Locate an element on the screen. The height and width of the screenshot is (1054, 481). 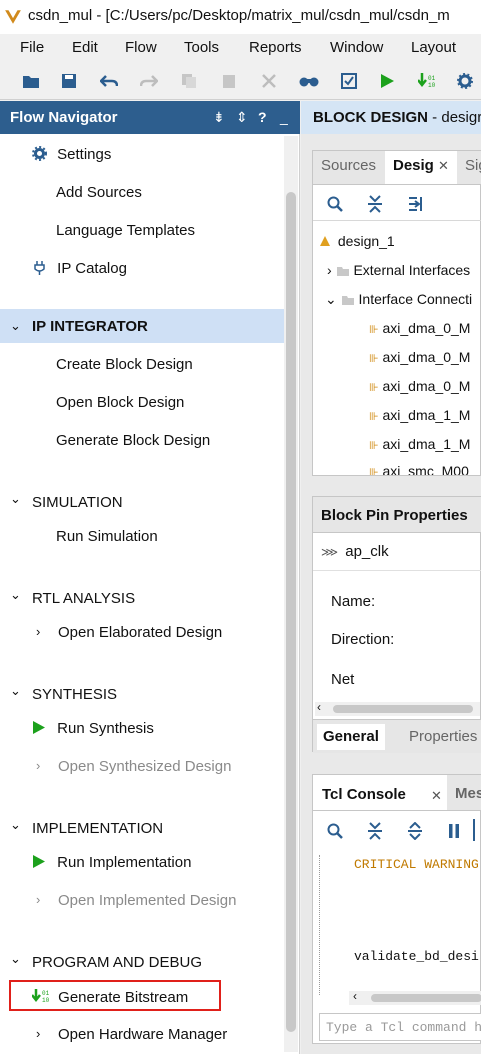
tree-node: › External Interfaces is located at coordinates (398, 270).